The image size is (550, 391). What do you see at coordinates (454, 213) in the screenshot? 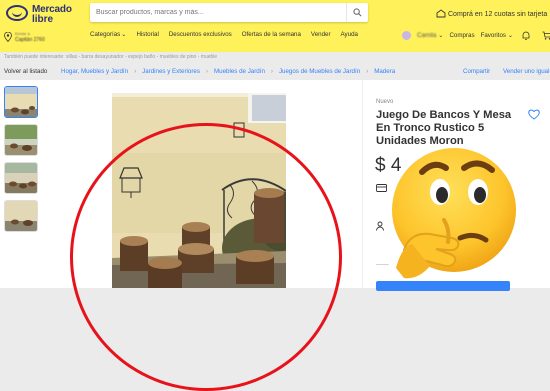
I see `thinking-face-emoji` at bounding box center [454, 213].